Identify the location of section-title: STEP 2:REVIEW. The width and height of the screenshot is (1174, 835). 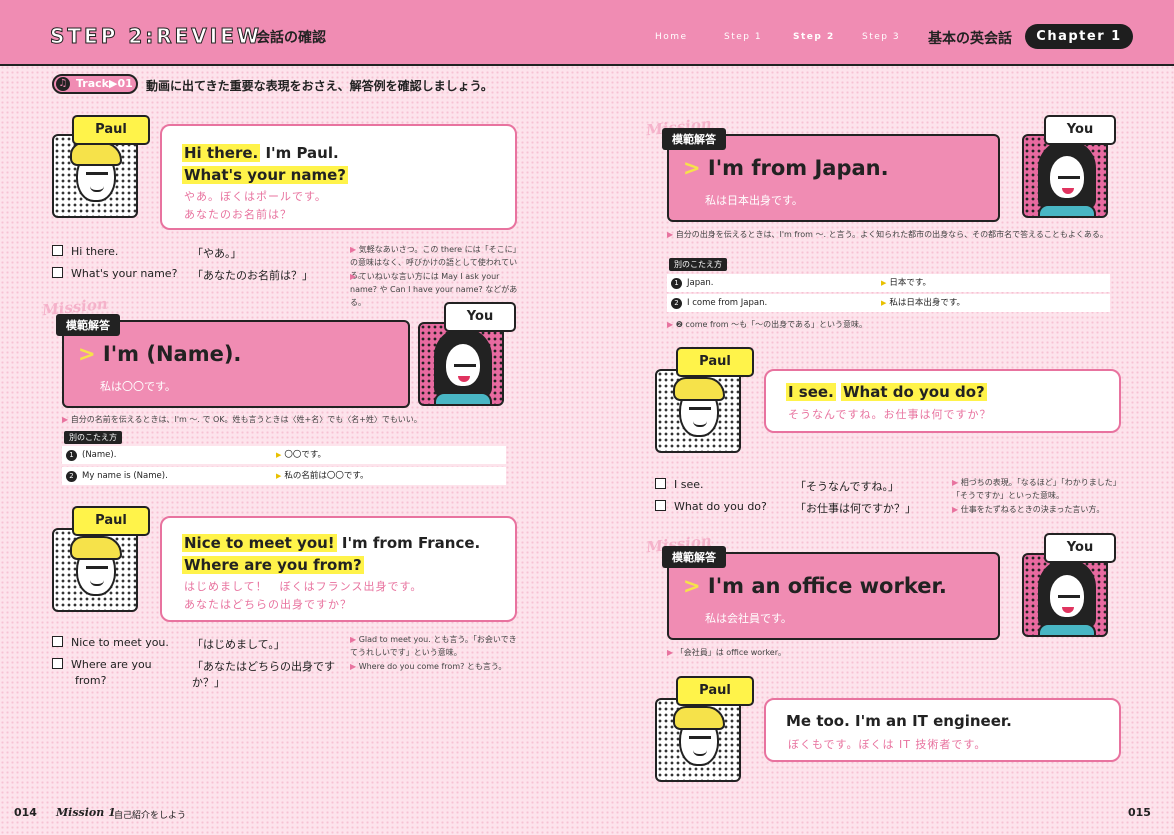
(156, 36).